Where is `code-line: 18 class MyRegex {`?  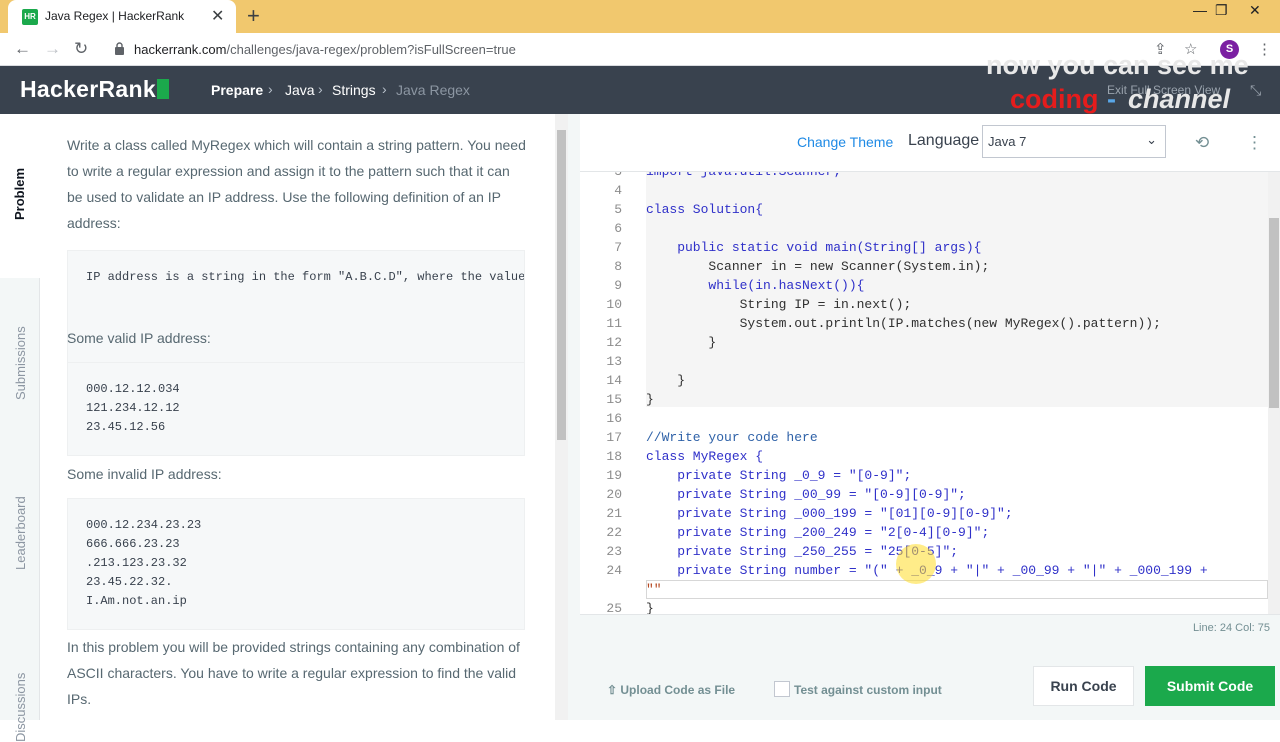
code-line: 18 class MyRegex { is located at coordinates (924, 456).